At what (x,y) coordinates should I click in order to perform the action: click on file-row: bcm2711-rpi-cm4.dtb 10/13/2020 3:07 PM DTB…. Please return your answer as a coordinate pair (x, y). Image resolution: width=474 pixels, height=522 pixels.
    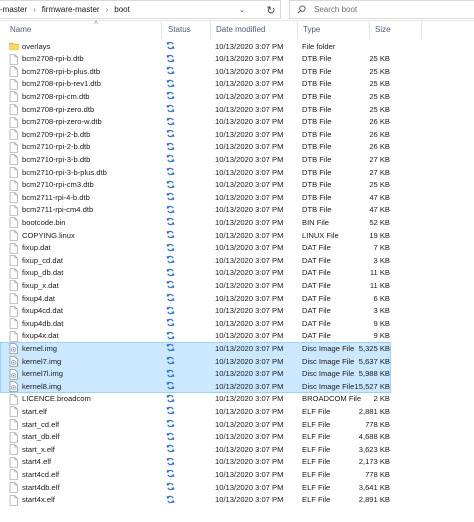
    Looking at the image, I should click on (237, 210).